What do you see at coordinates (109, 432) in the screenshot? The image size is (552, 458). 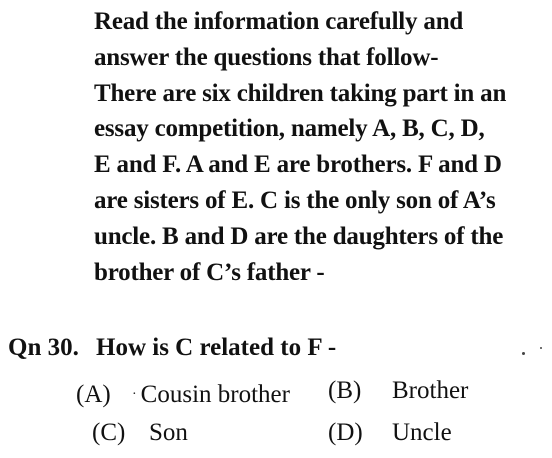 I see `option-c-label: (C)` at bounding box center [109, 432].